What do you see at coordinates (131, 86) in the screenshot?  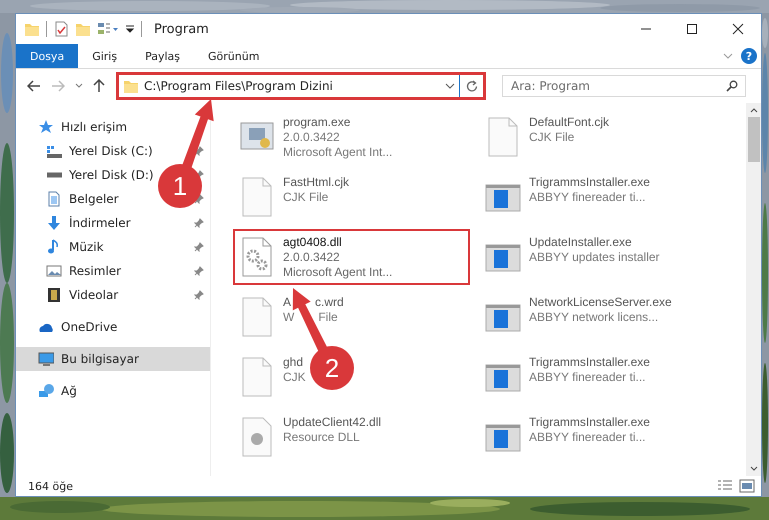 I see `folder-icon` at bounding box center [131, 86].